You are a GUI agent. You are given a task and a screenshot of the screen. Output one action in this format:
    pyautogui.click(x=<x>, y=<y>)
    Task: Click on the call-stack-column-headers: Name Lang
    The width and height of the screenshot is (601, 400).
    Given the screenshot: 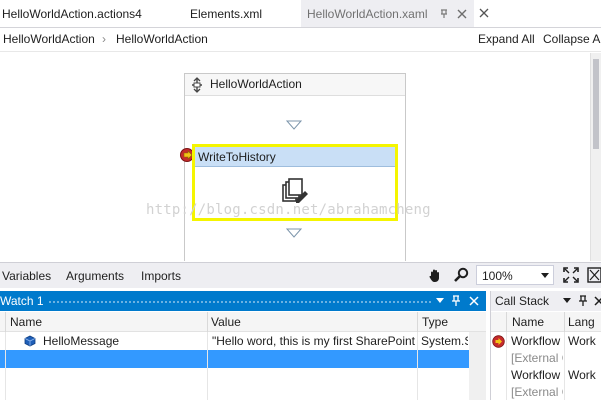 What is the action you would take?
    pyautogui.click(x=546, y=322)
    